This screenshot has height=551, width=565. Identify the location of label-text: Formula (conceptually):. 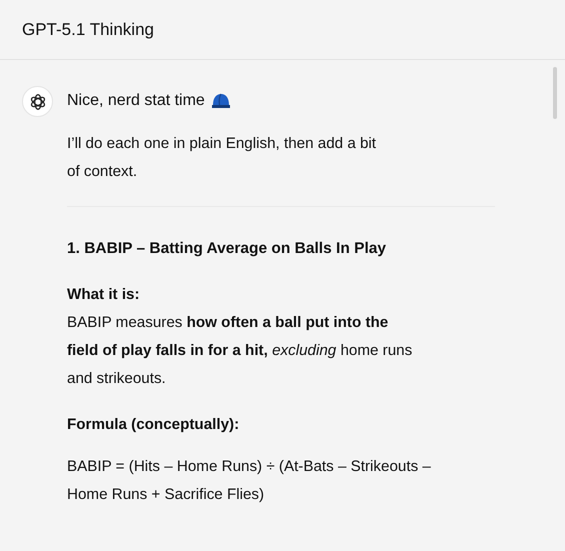
(153, 425).